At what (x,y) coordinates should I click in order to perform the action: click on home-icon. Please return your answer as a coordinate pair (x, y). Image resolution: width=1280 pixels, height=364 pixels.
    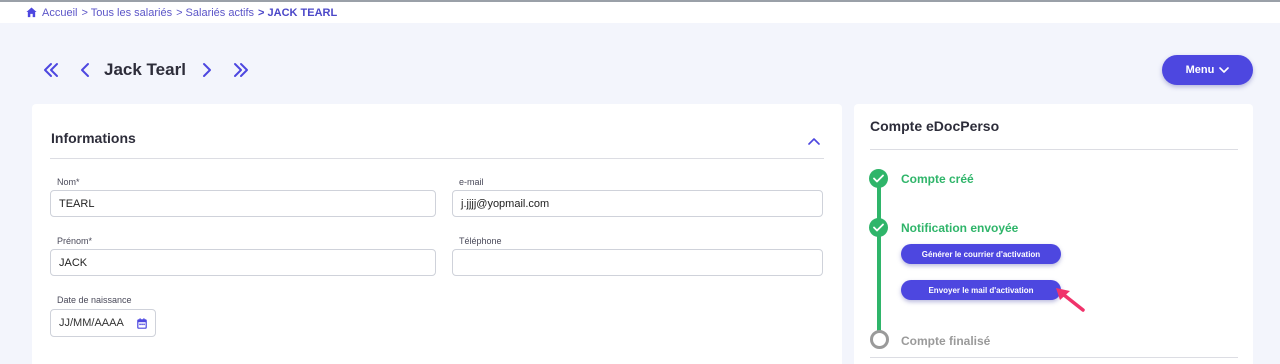
    Looking at the image, I should click on (31, 12).